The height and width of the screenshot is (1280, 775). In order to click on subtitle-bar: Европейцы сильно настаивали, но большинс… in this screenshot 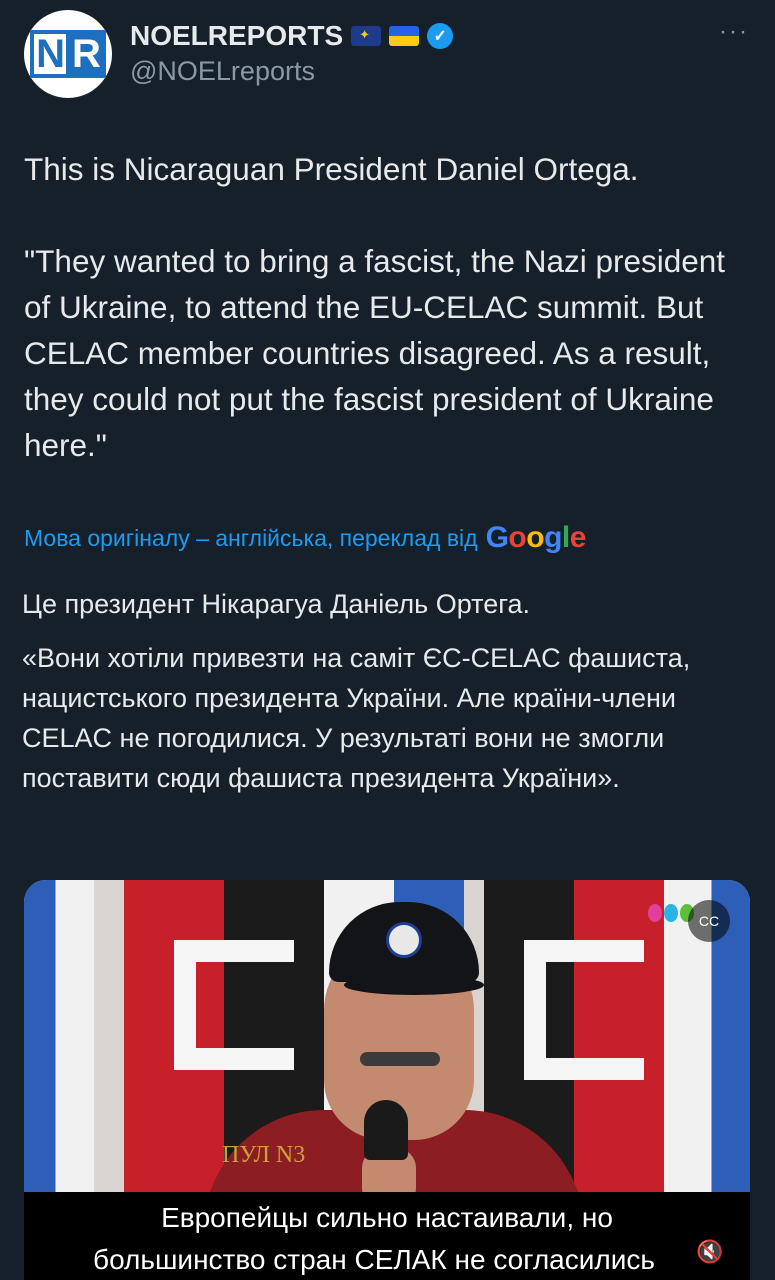, I will do `click(387, 1236)`.